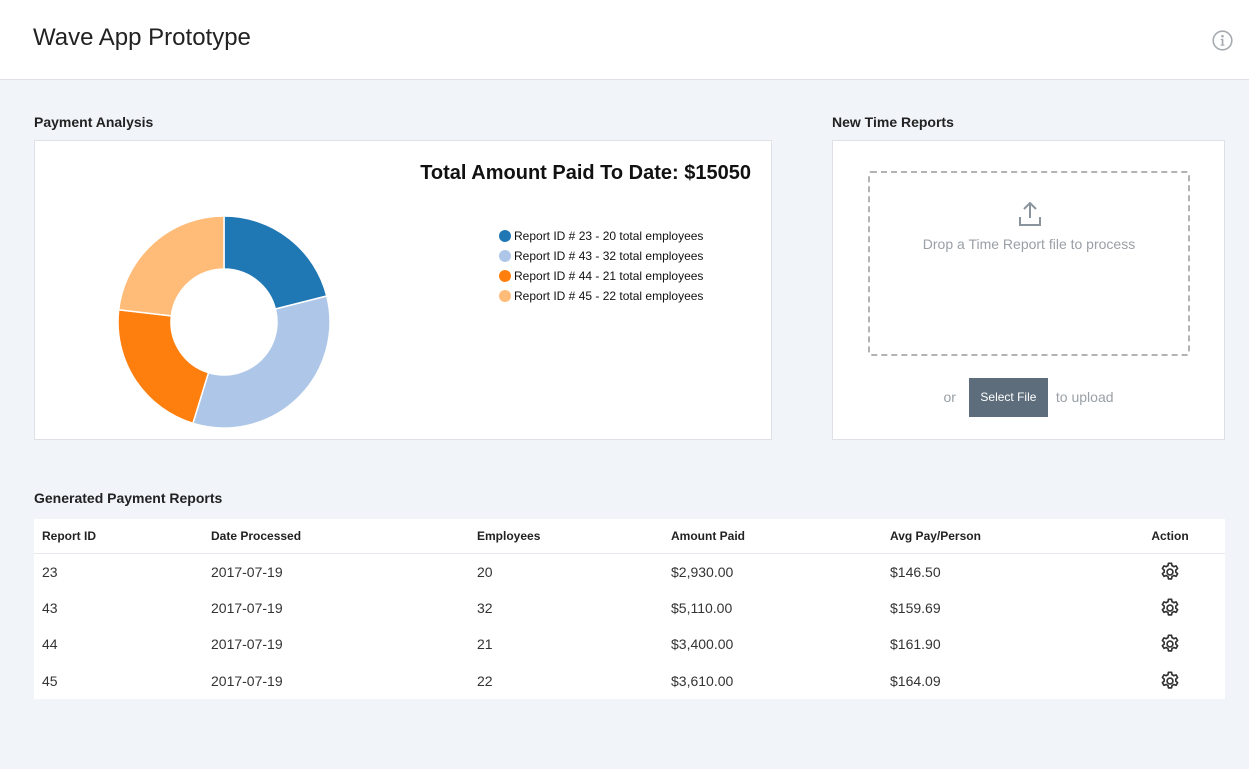  I want to click on app-header: Wave App Prototype, so click(624, 40).